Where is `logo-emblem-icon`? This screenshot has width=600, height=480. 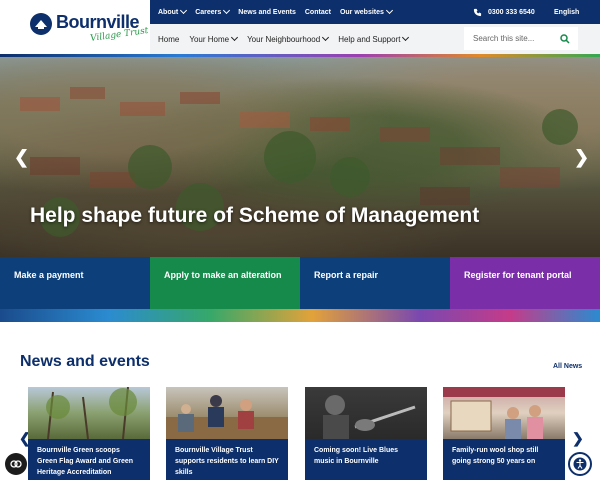 logo-emblem-icon is located at coordinates (41, 24).